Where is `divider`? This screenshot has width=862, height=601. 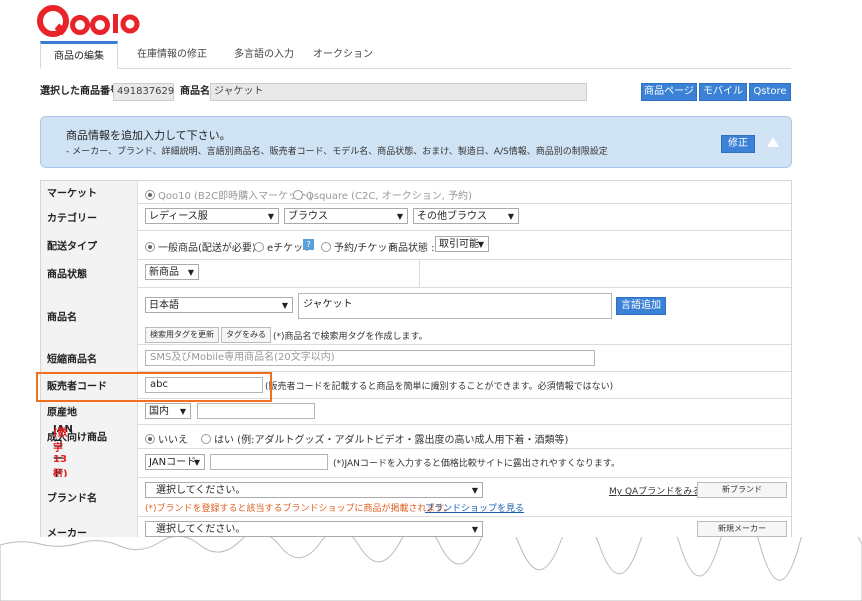
divider is located at coordinates (419, 273).